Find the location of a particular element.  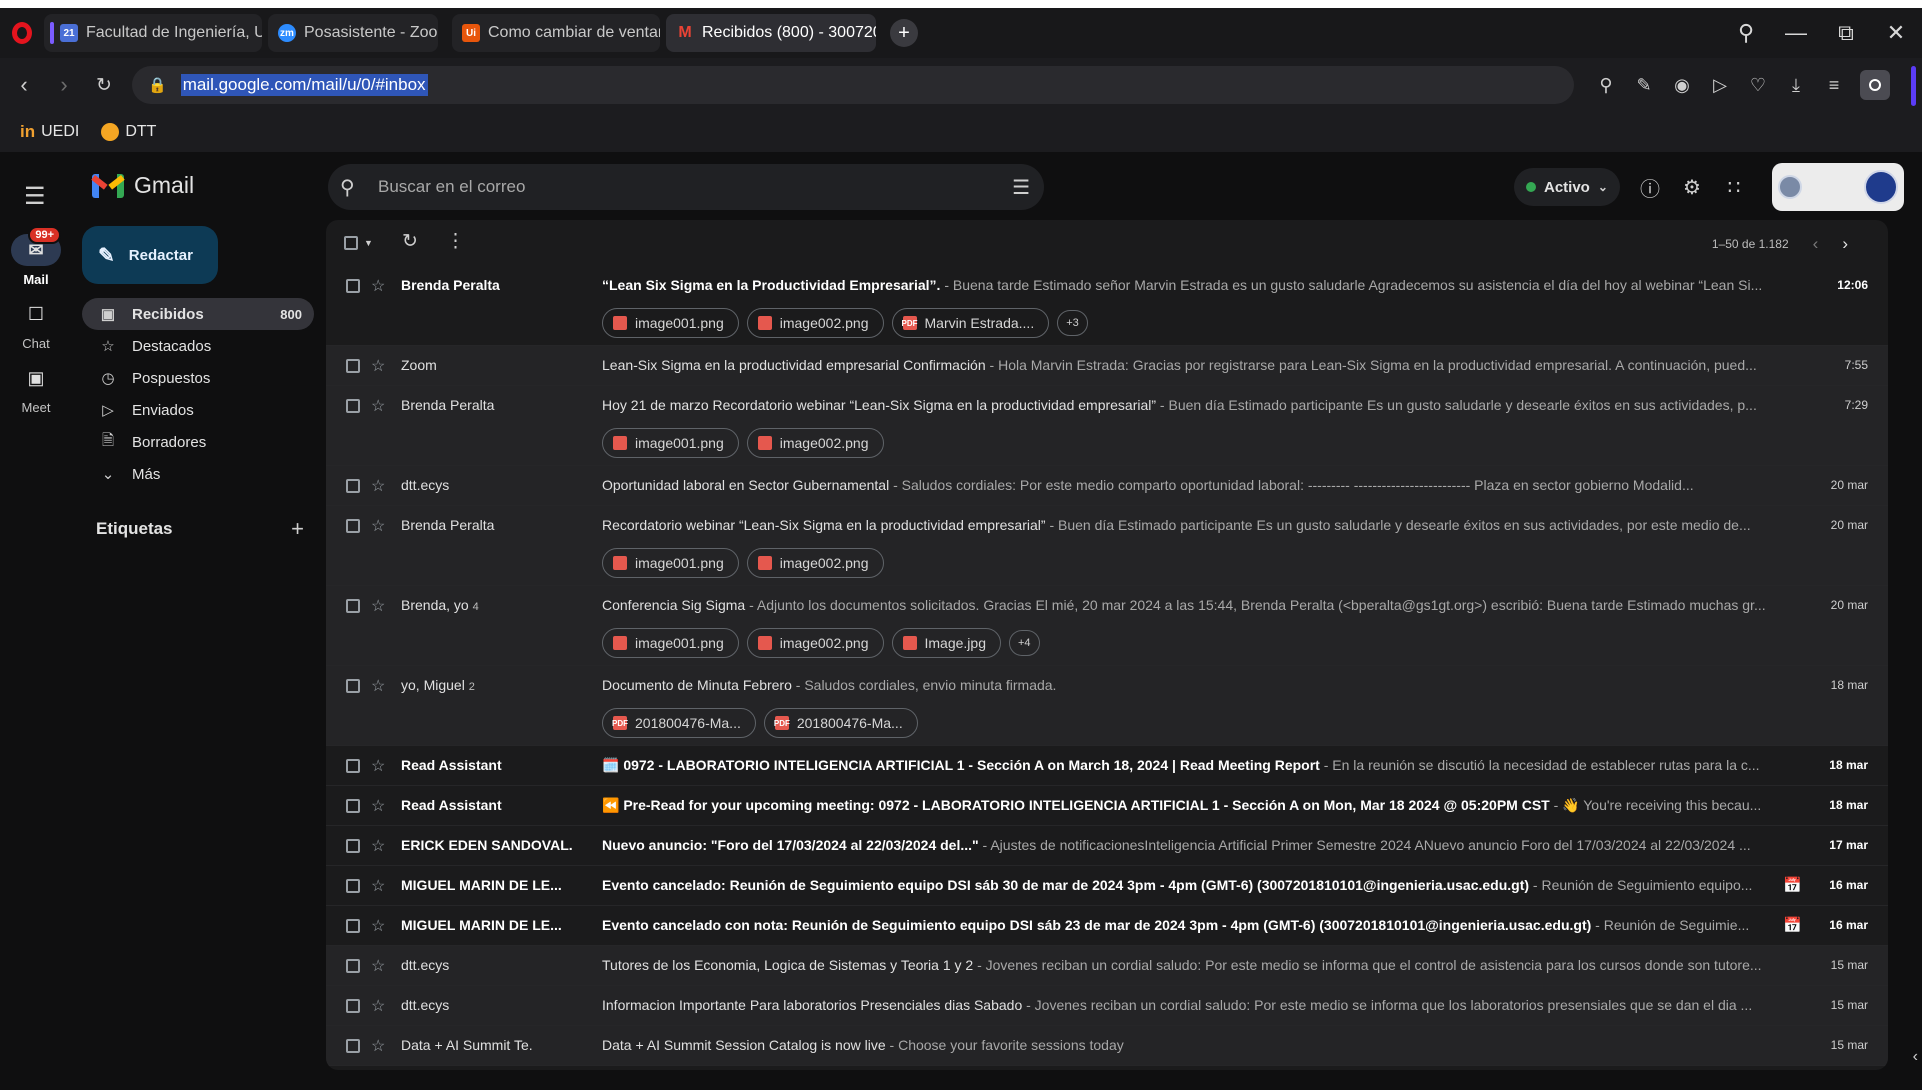

add-label-icon: + is located at coordinates (297, 529).